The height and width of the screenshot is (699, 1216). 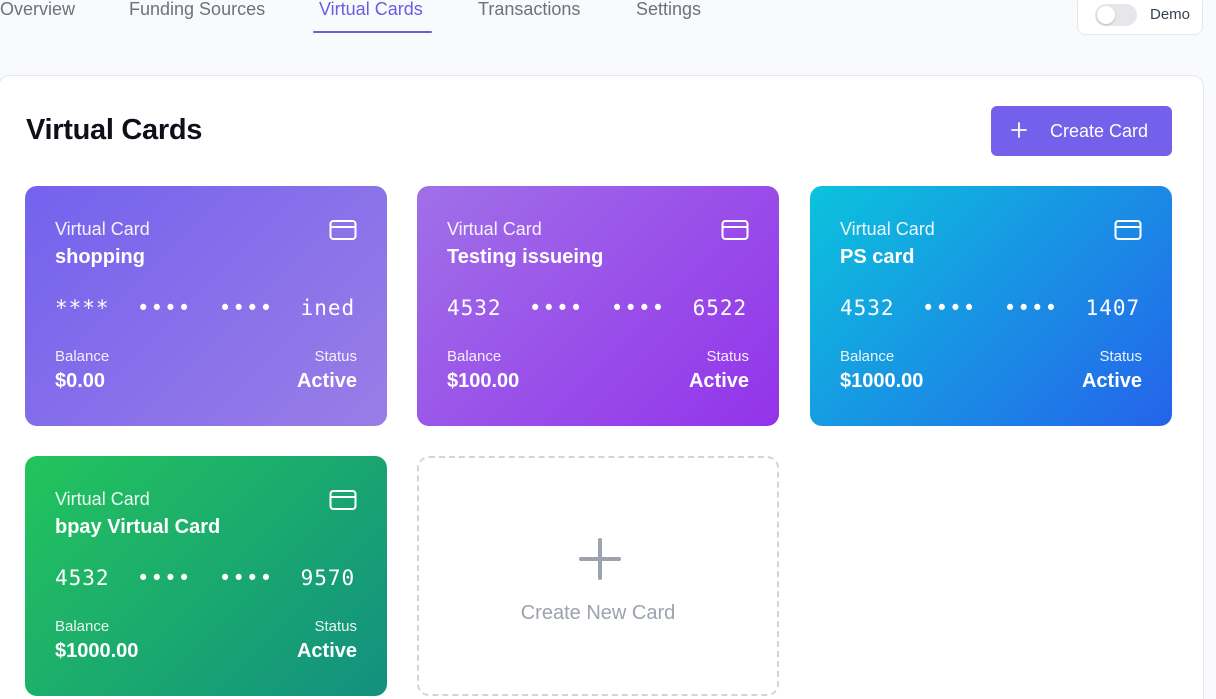 What do you see at coordinates (1116, 15) in the screenshot?
I see `demo-toggle` at bounding box center [1116, 15].